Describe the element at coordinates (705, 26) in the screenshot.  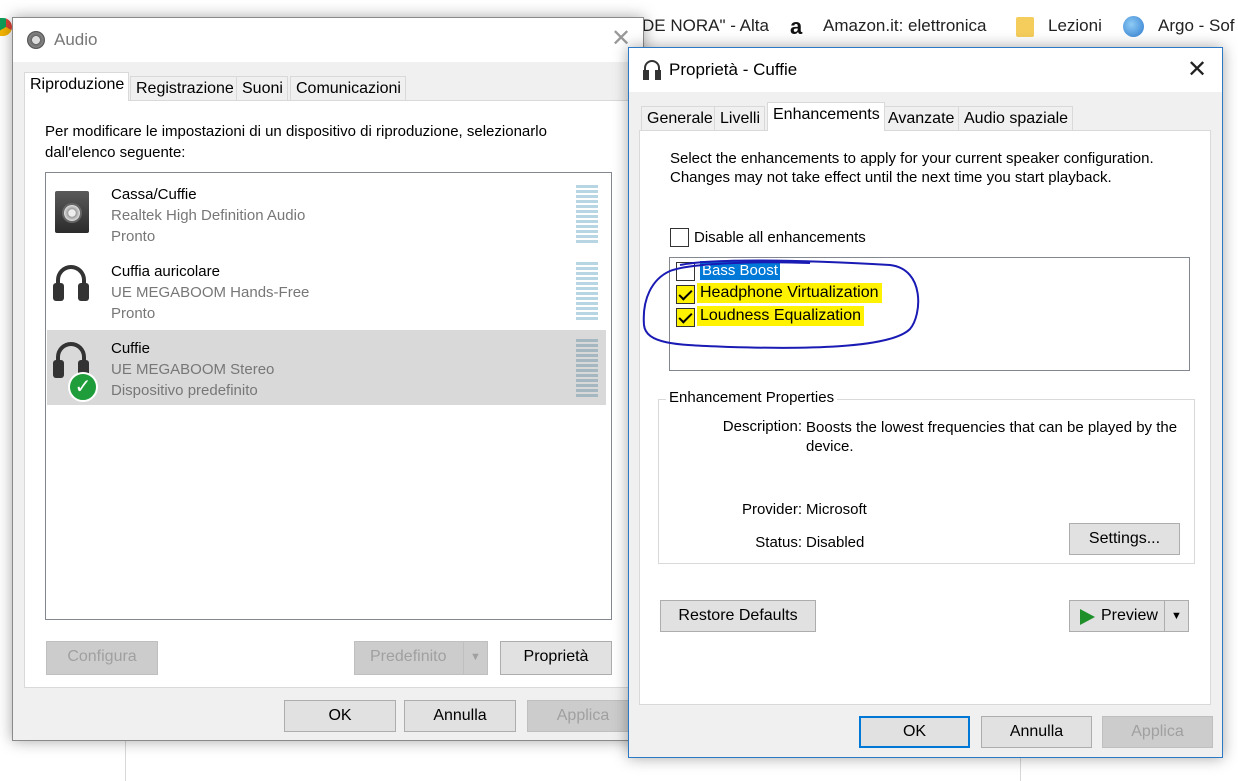
I see `bookmark-partial: DE NORA" - Alta` at that location.